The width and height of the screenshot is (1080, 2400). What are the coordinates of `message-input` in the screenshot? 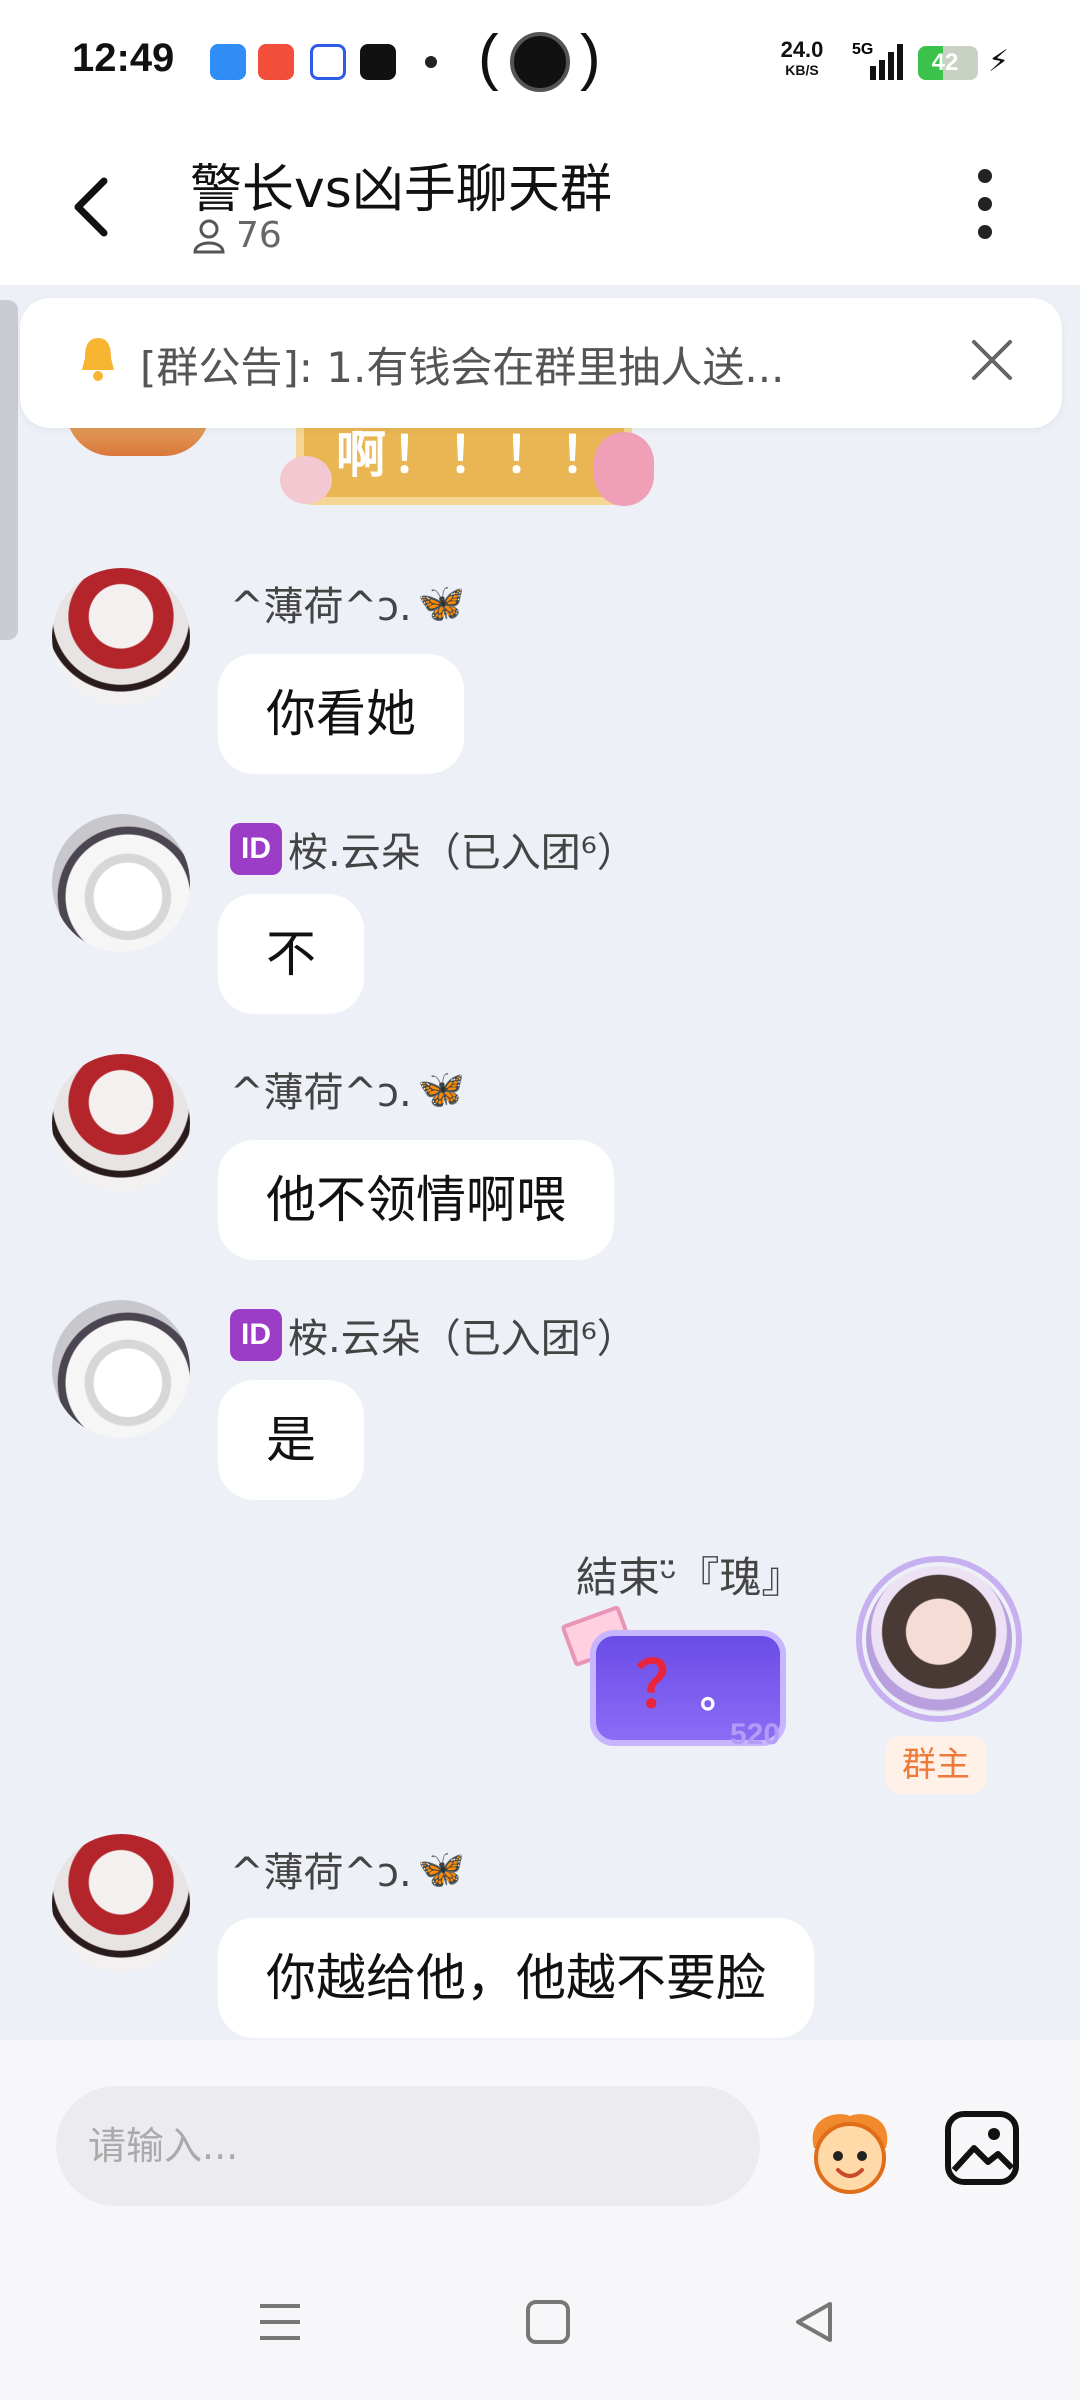 It's located at (408, 2146).